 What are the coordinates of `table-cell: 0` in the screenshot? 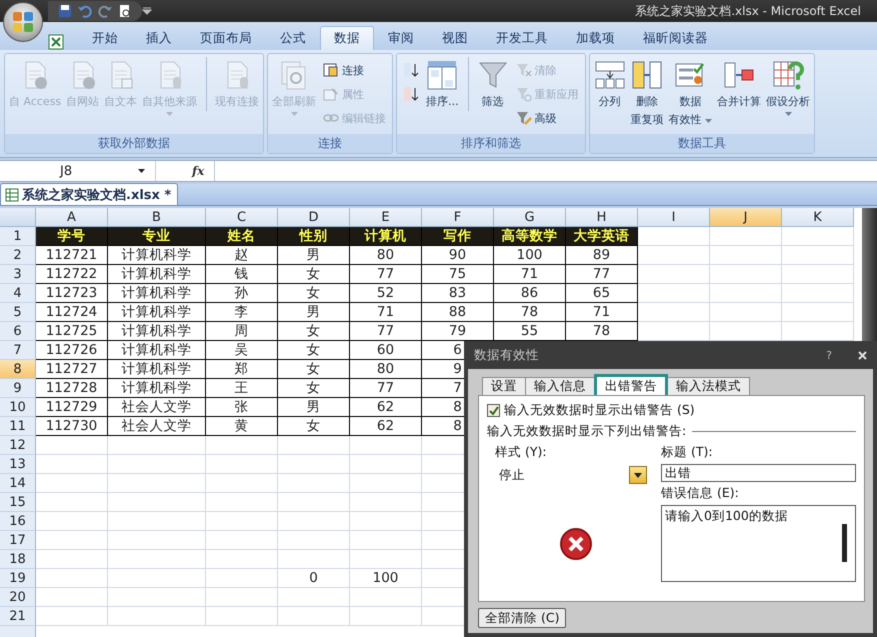 It's located at (314, 578).